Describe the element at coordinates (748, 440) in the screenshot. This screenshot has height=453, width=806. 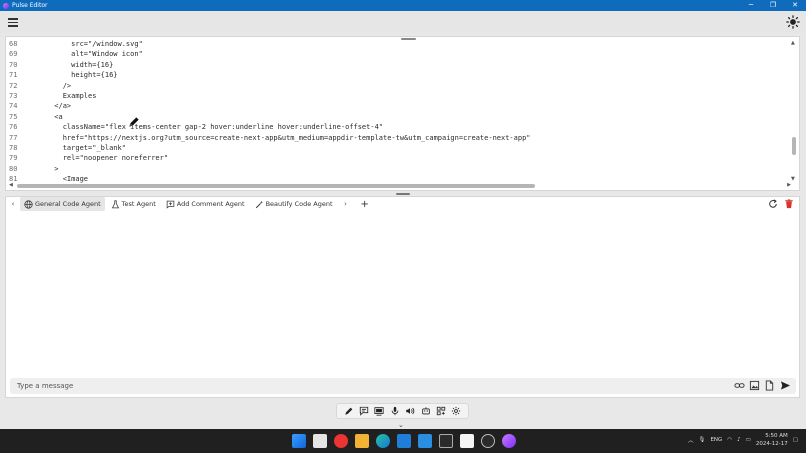
I see `battery-icon: ▭` at that location.